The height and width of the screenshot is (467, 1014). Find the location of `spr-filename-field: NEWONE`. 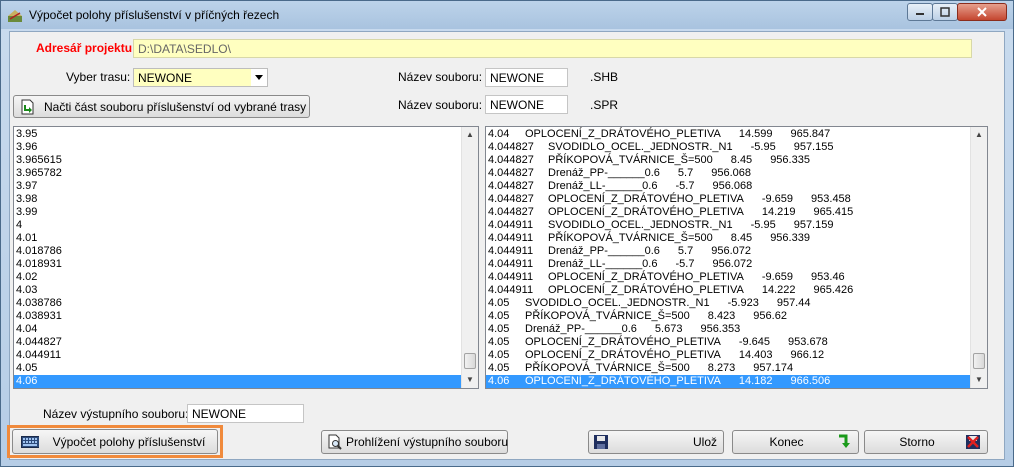

spr-filename-field: NEWONE is located at coordinates (526, 104).